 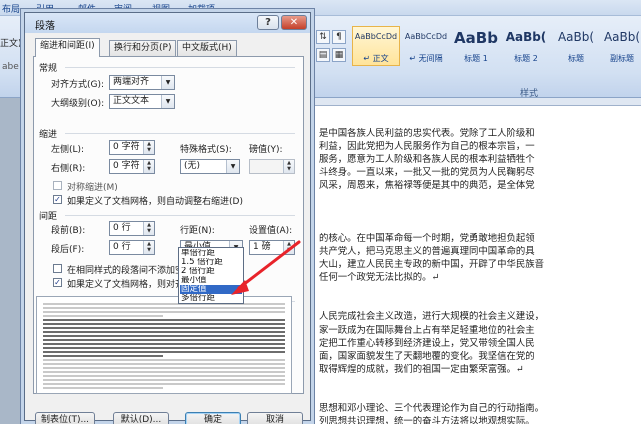 What do you see at coordinates (57, 199) in the screenshot?
I see `auto-adjust-indent-checkbox: ✓` at bounding box center [57, 199].